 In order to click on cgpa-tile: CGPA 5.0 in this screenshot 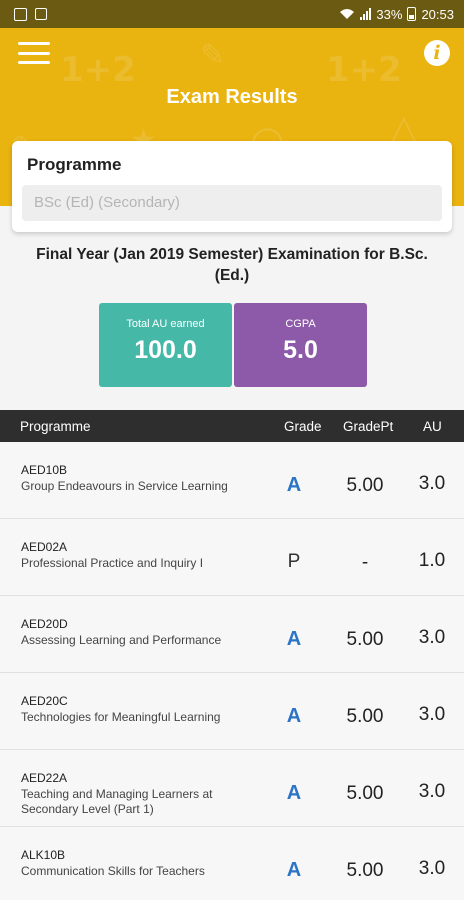, I will do `click(300, 345)`.